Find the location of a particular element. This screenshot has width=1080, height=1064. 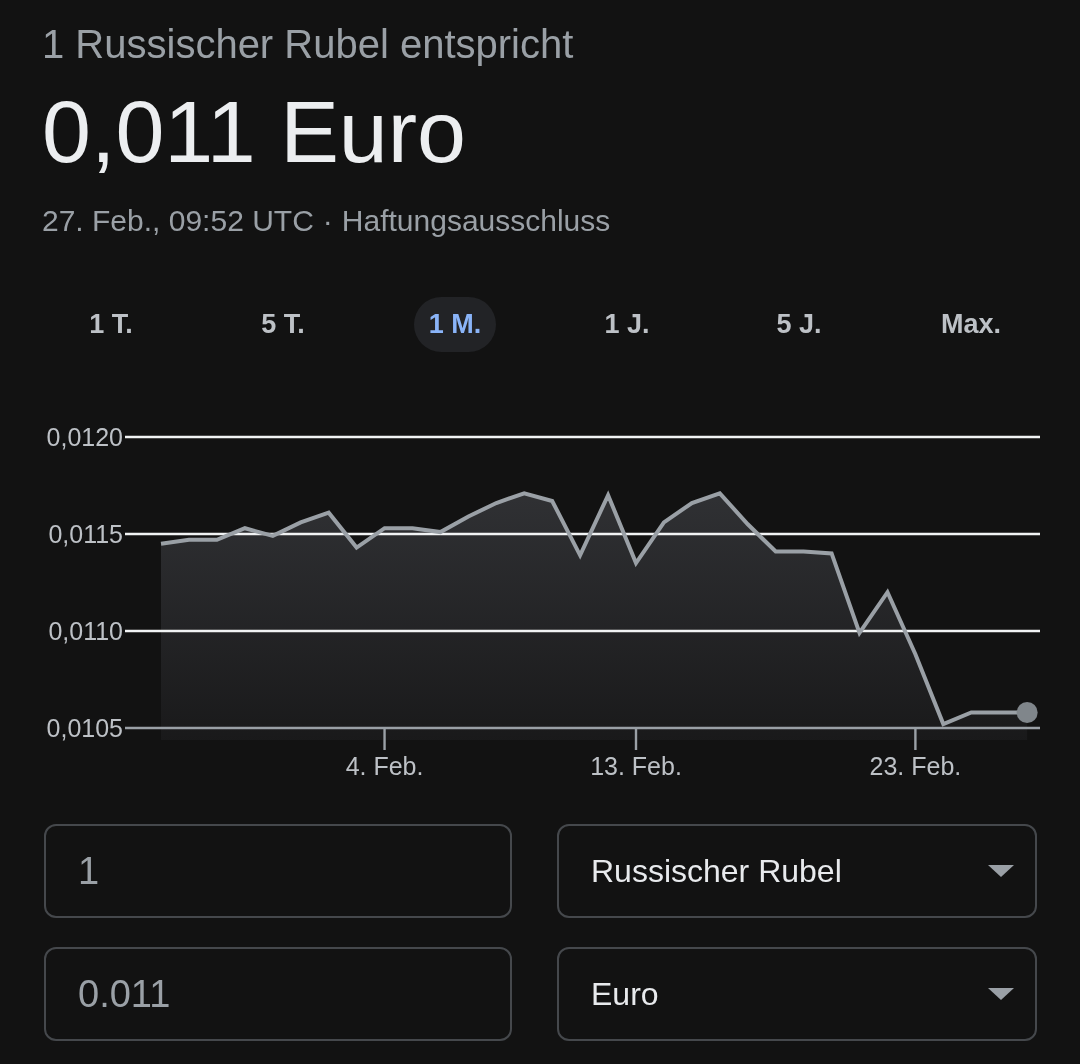

range-tab: 1 J. is located at coordinates (627, 324).